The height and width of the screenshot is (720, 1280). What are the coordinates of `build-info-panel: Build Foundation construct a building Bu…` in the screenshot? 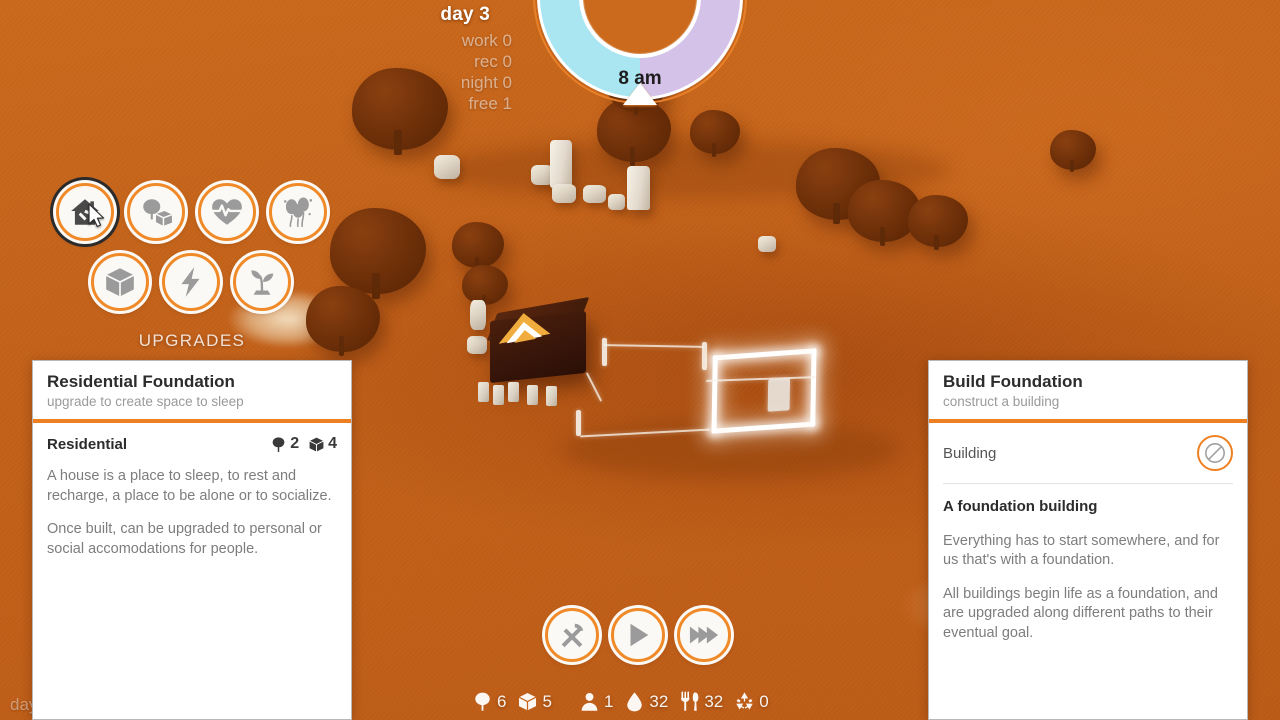 It's located at (1088, 540).